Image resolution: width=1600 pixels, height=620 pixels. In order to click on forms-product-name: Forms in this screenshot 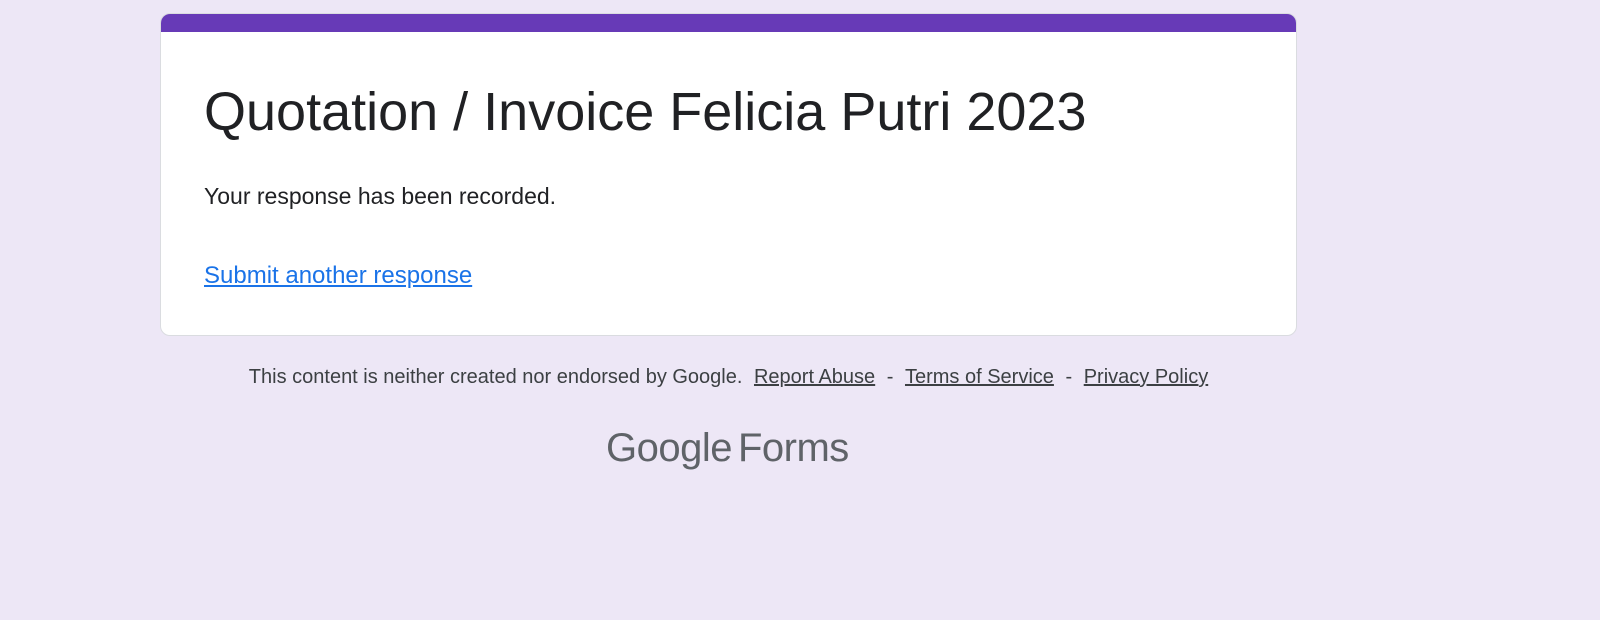, I will do `click(793, 448)`.